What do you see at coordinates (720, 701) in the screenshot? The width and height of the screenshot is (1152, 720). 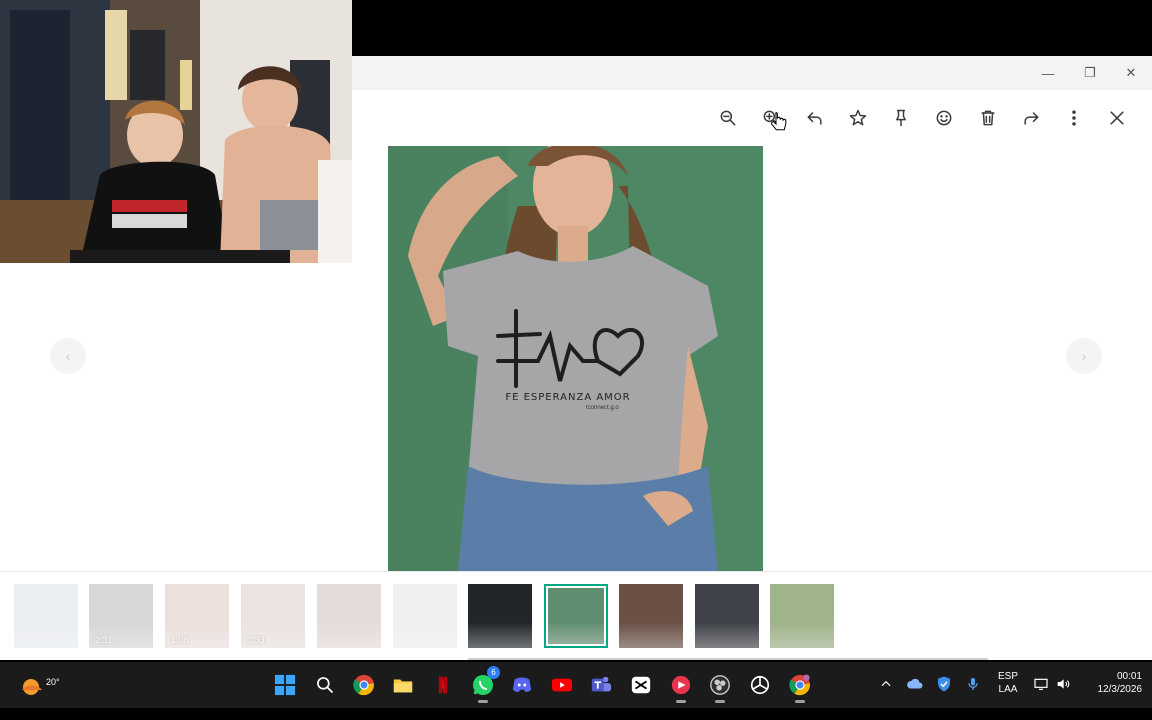 I see `obs-running-indicator` at bounding box center [720, 701].